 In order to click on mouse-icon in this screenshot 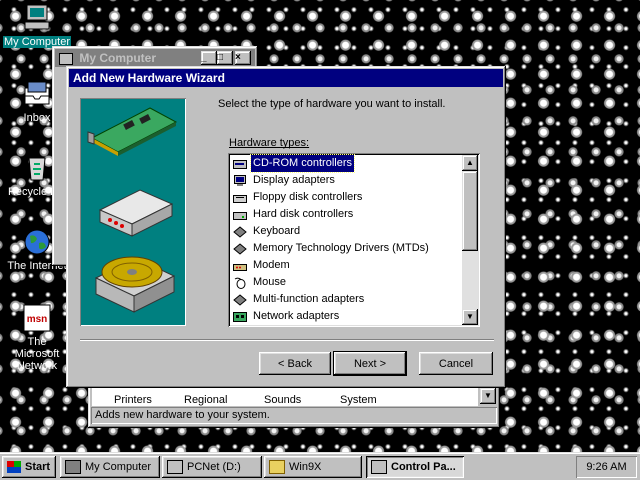, I will do `click(240, 283)`.